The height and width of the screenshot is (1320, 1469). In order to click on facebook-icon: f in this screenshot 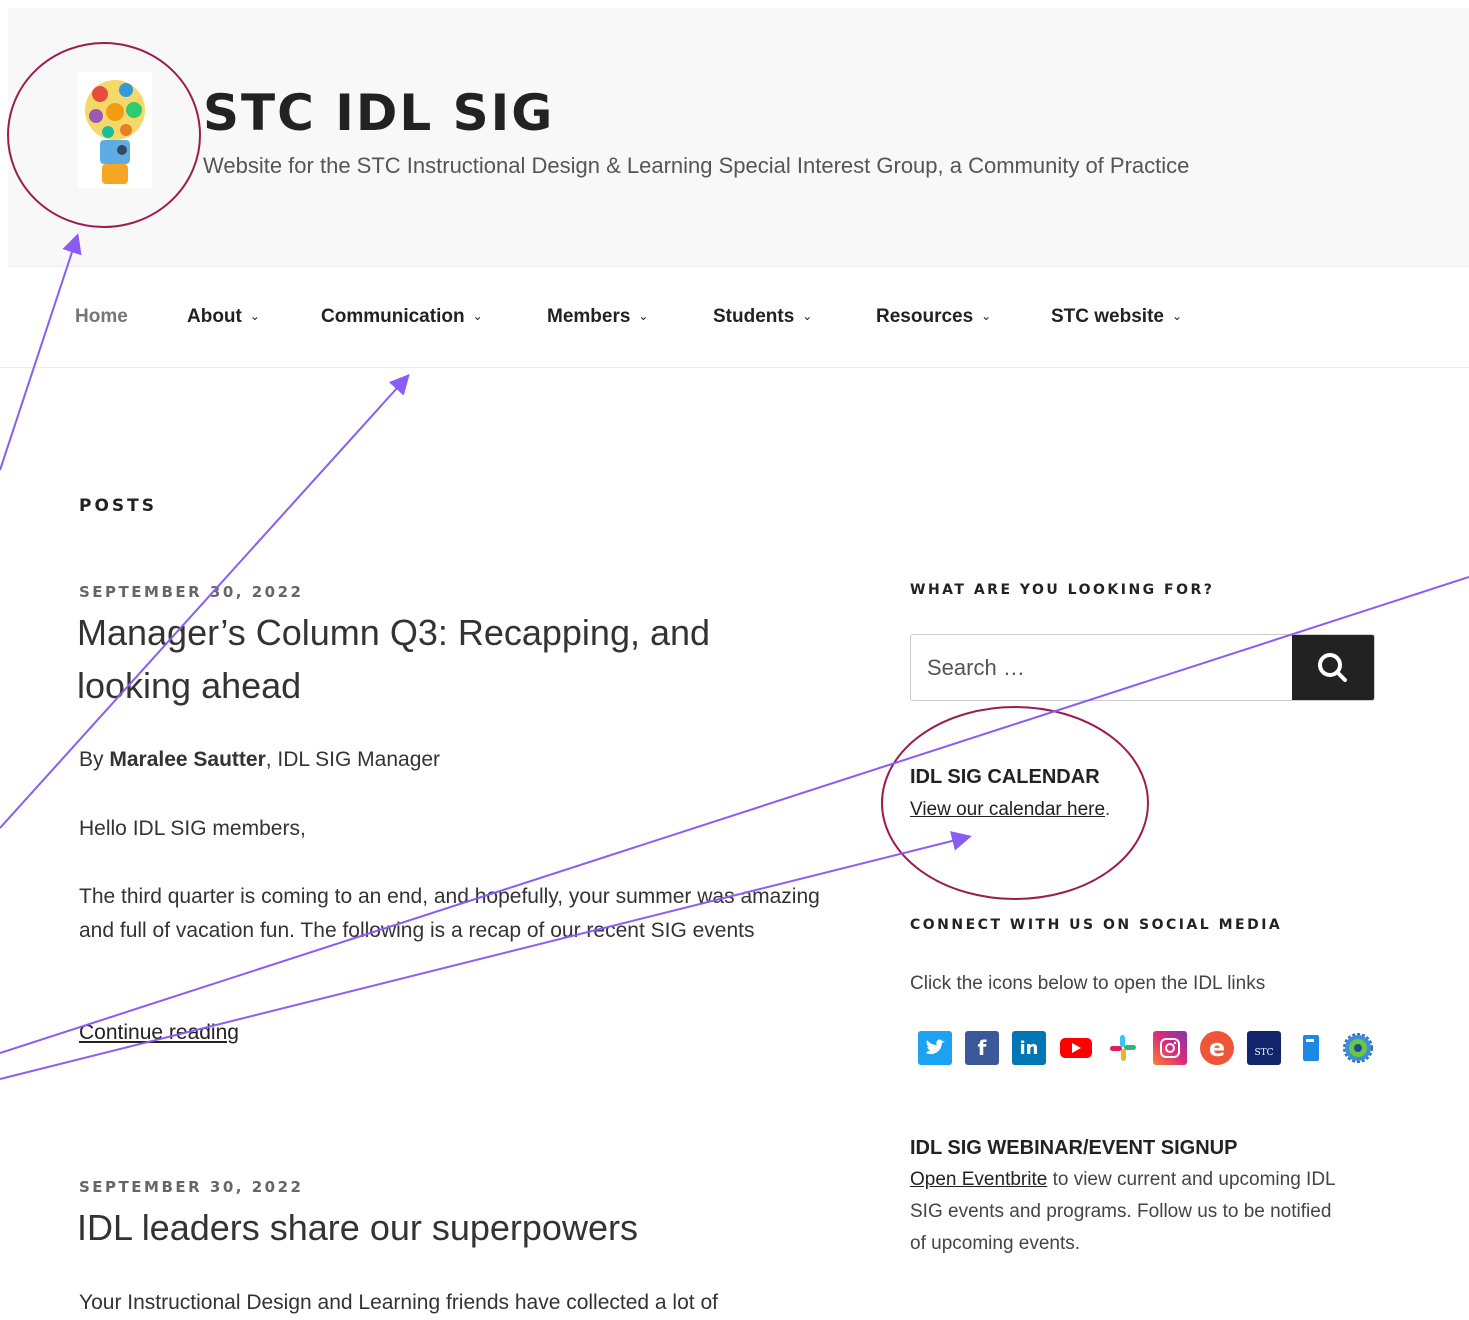, I will do `click(982, 1048)`.